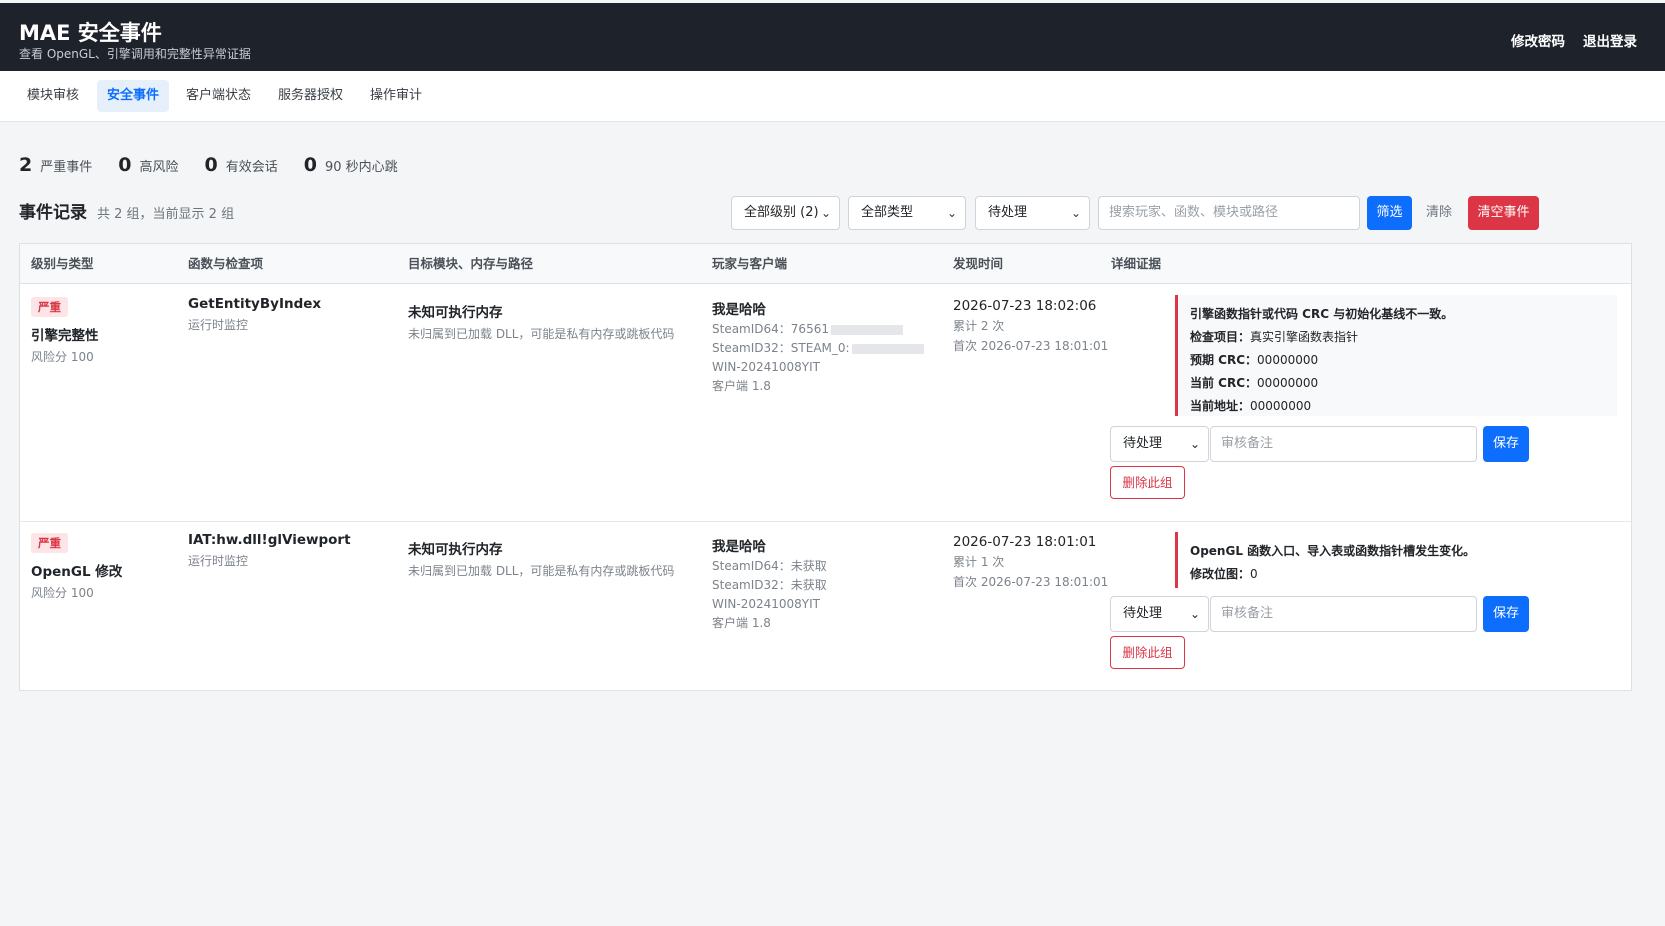  What do you see at coordinates (218, 96) in the screenshot?
I see `tab-client-status: 客户端状态` at bounding box center [218, 96].